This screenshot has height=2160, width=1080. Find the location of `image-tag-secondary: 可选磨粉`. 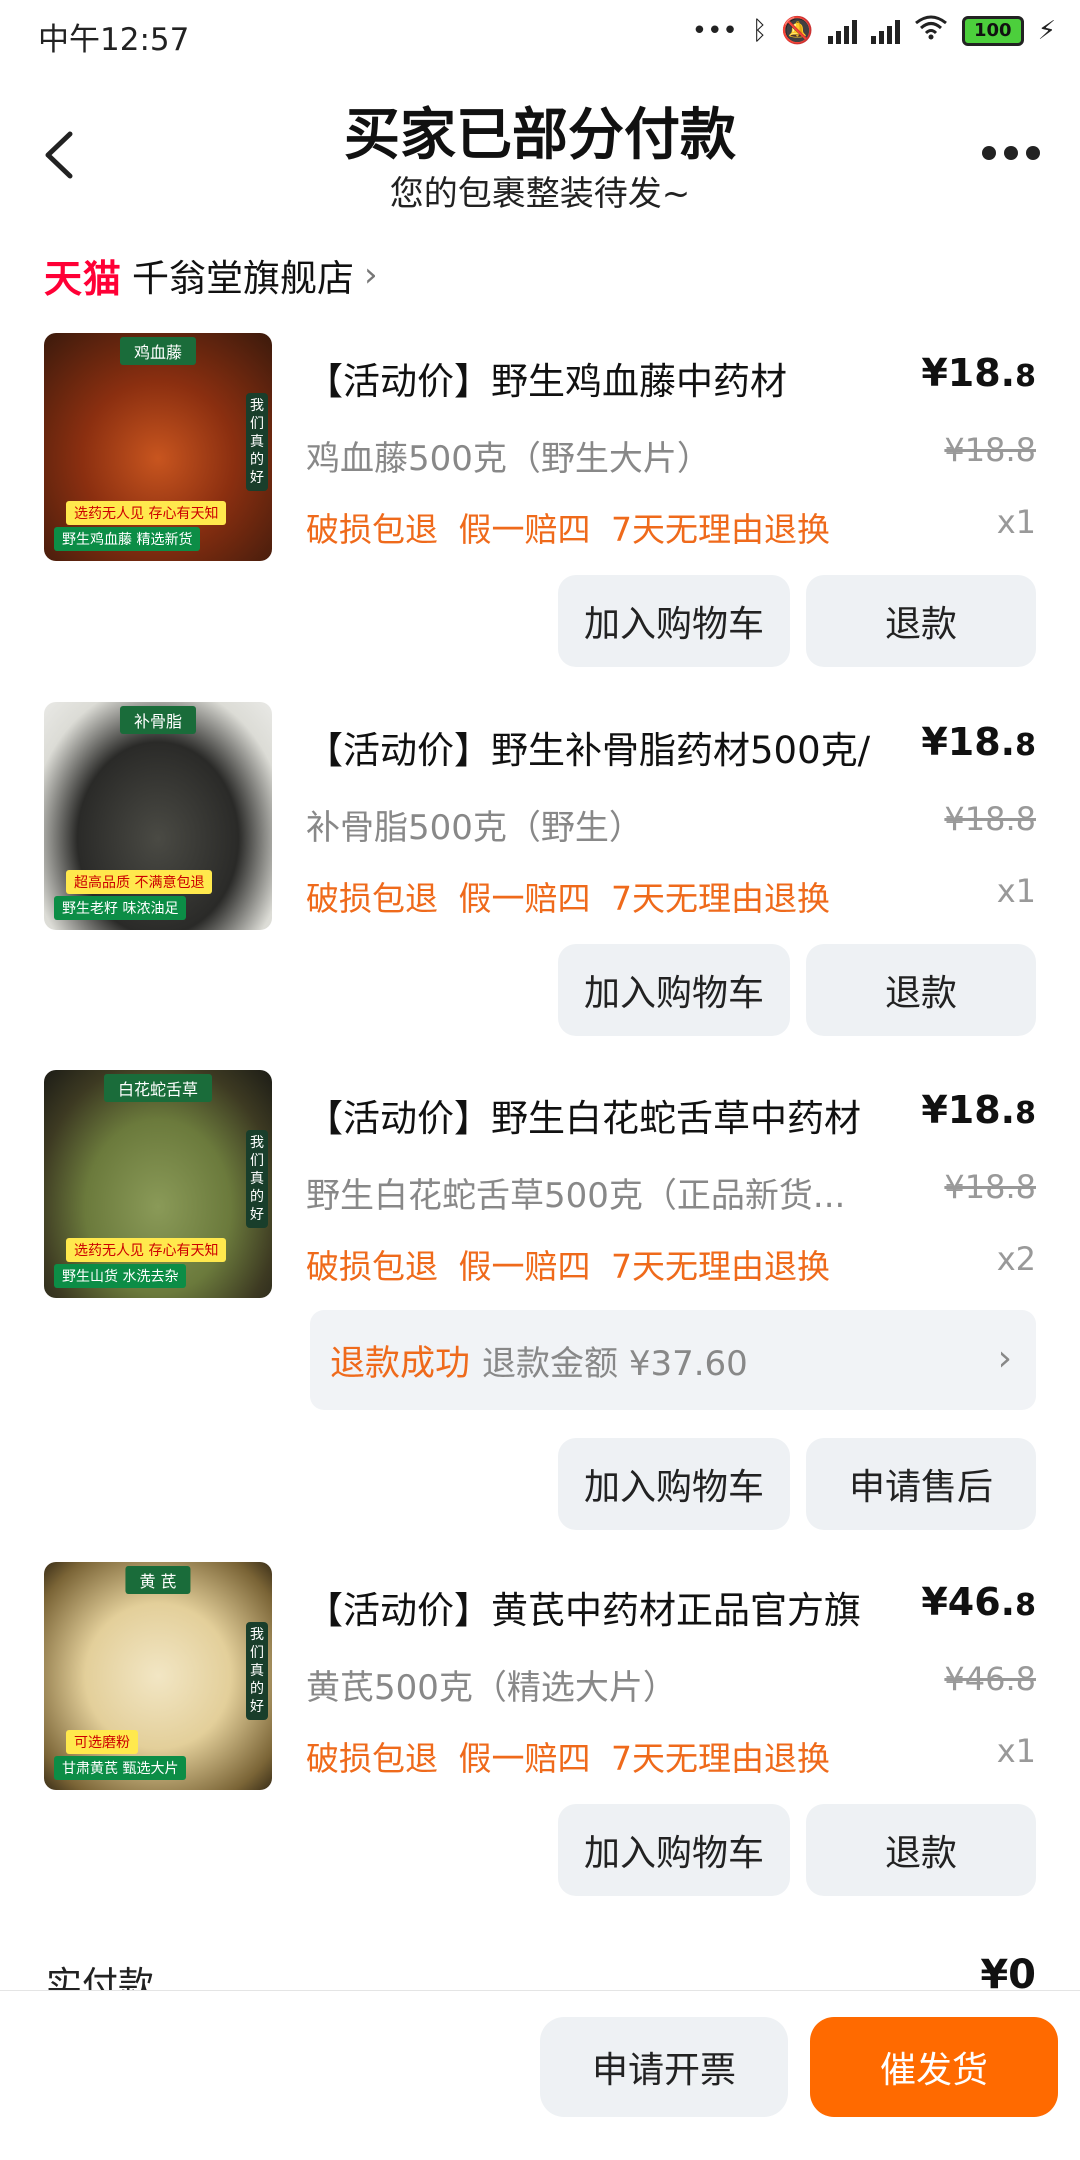

image-tag-secondary: 可选磨粉 is located at coordinates (102, 1742).